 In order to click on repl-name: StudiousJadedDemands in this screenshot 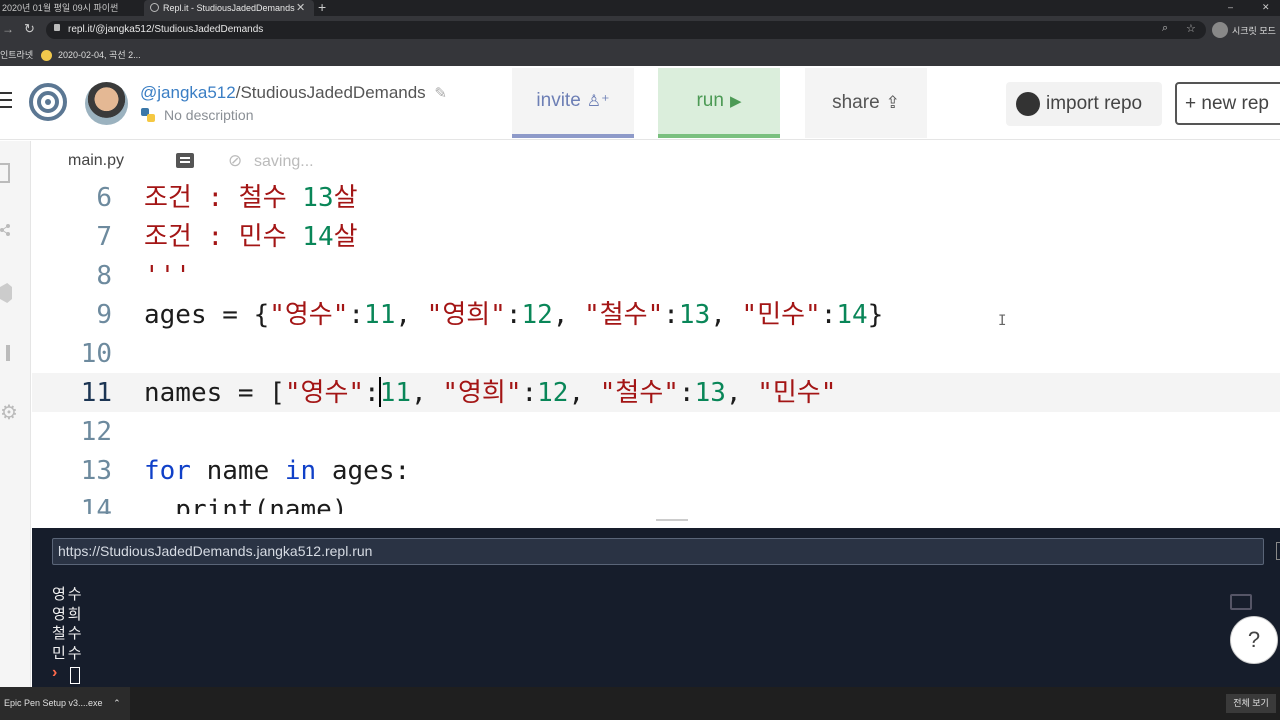, I will do `click(332, 92)`.